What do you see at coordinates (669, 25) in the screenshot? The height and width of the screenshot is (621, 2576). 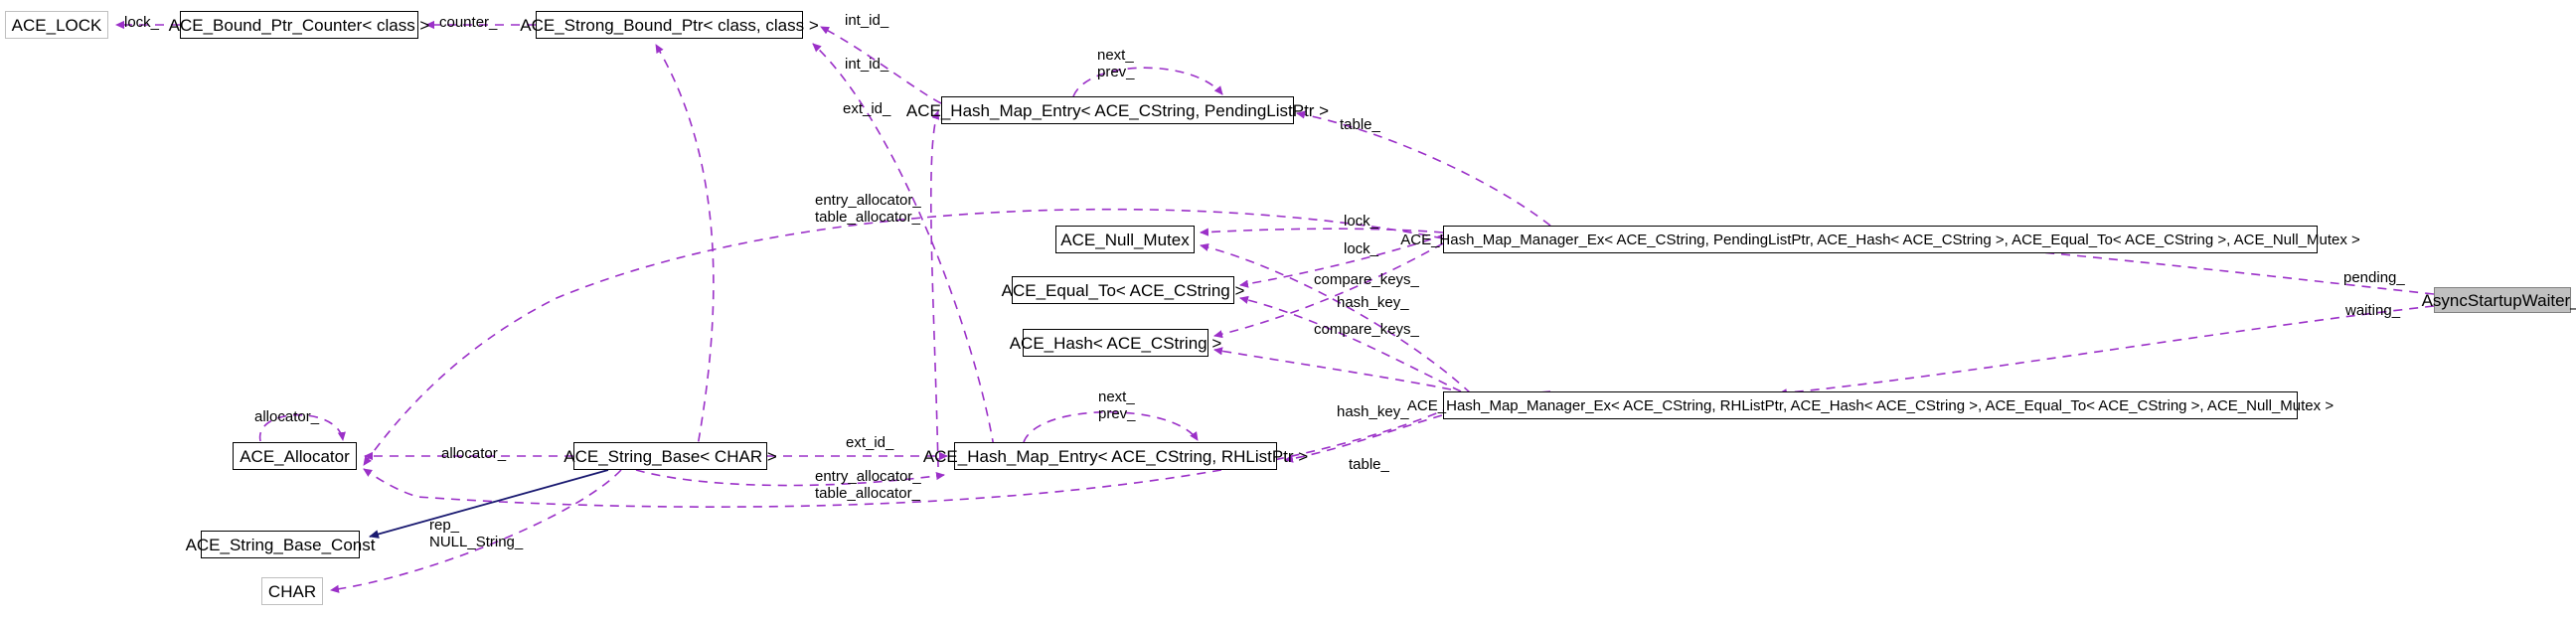 I see `node-ace-strong-bound-ptr: ACE_Strong_Bound_Ptr< class, class >` at bounding box center [669, 25].